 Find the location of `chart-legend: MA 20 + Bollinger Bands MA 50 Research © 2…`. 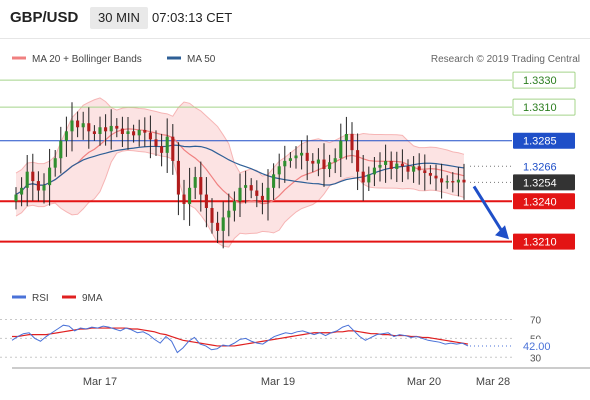

chart-legend: MA 20 + Bollinger Bands MA 50 Research © 2… is located at coordinates (296, 59).